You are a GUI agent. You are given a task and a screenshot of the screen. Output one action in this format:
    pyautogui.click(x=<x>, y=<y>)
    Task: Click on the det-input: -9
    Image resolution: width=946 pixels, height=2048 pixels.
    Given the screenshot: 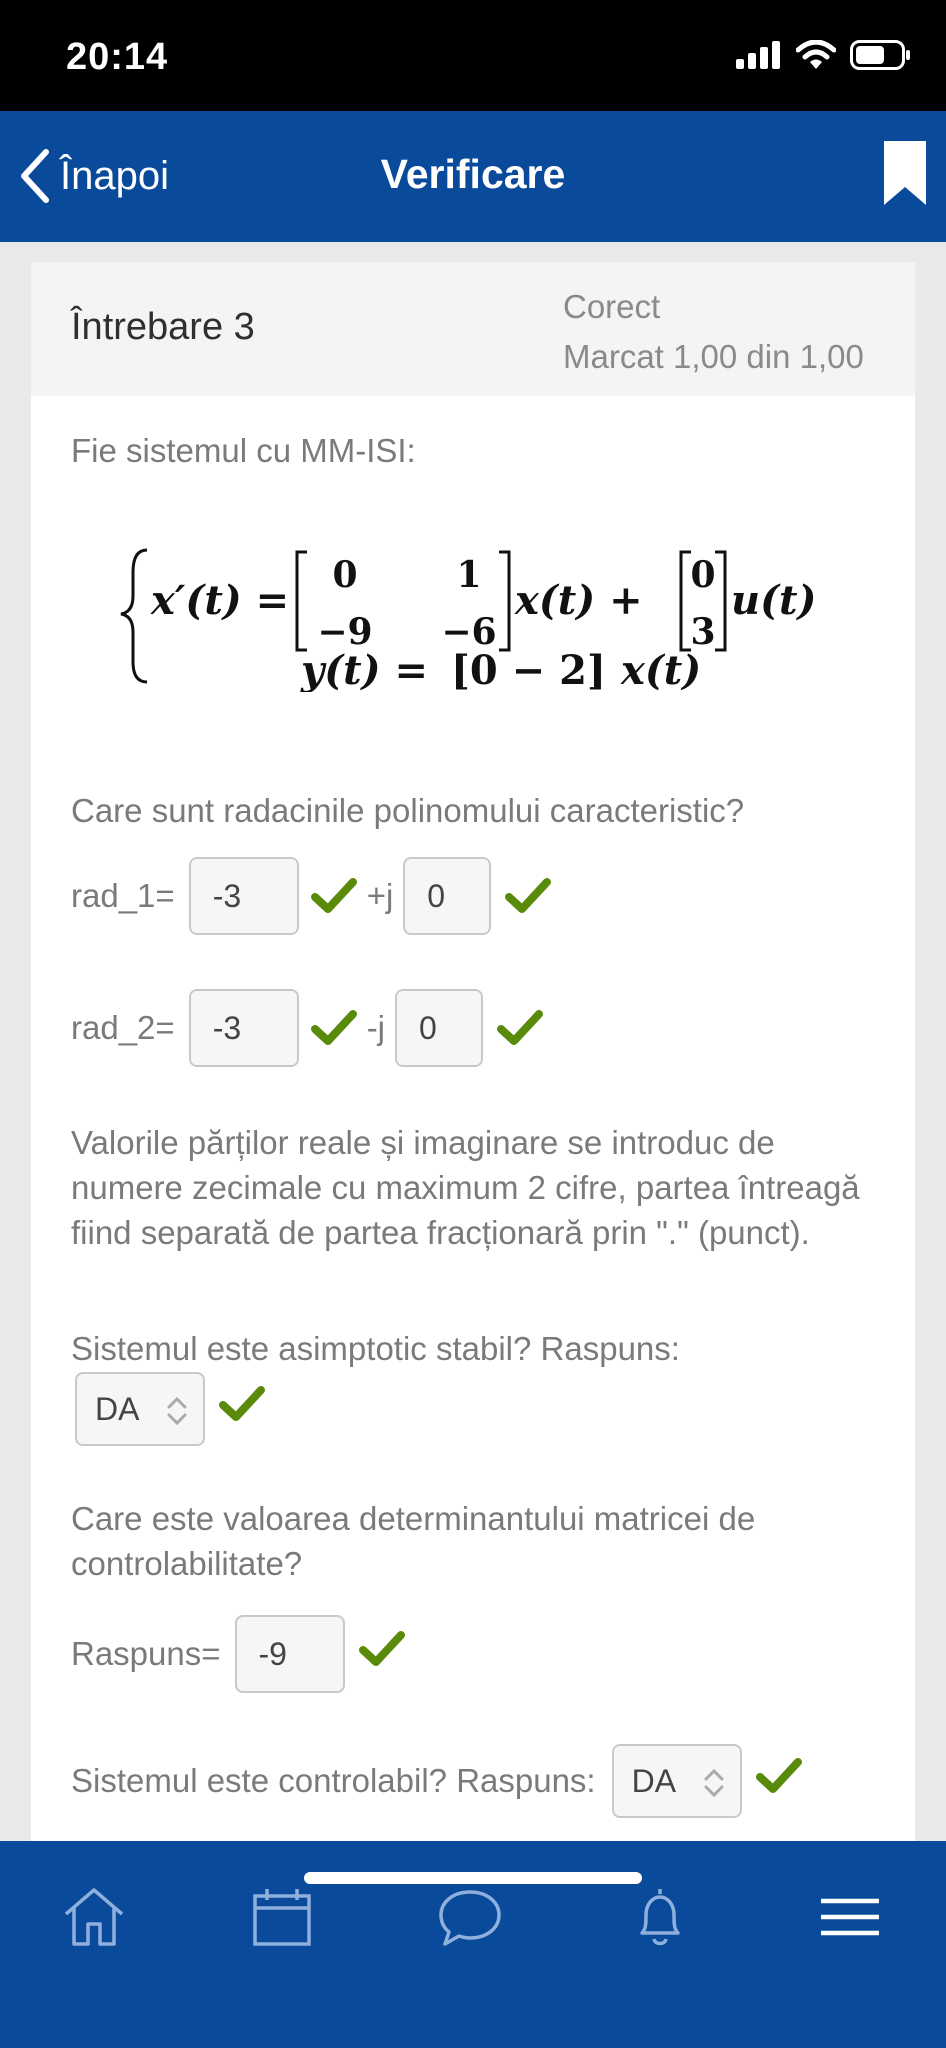 What is the action you would take?
    pyautogui.click(x=289, y=1654)
    